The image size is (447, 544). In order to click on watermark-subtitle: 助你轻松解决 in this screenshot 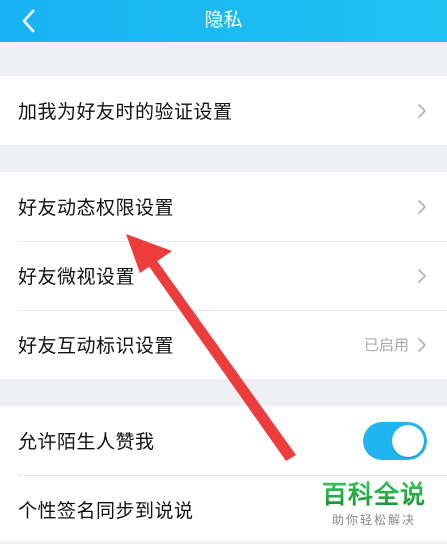, I will do `click(373, 520)`.